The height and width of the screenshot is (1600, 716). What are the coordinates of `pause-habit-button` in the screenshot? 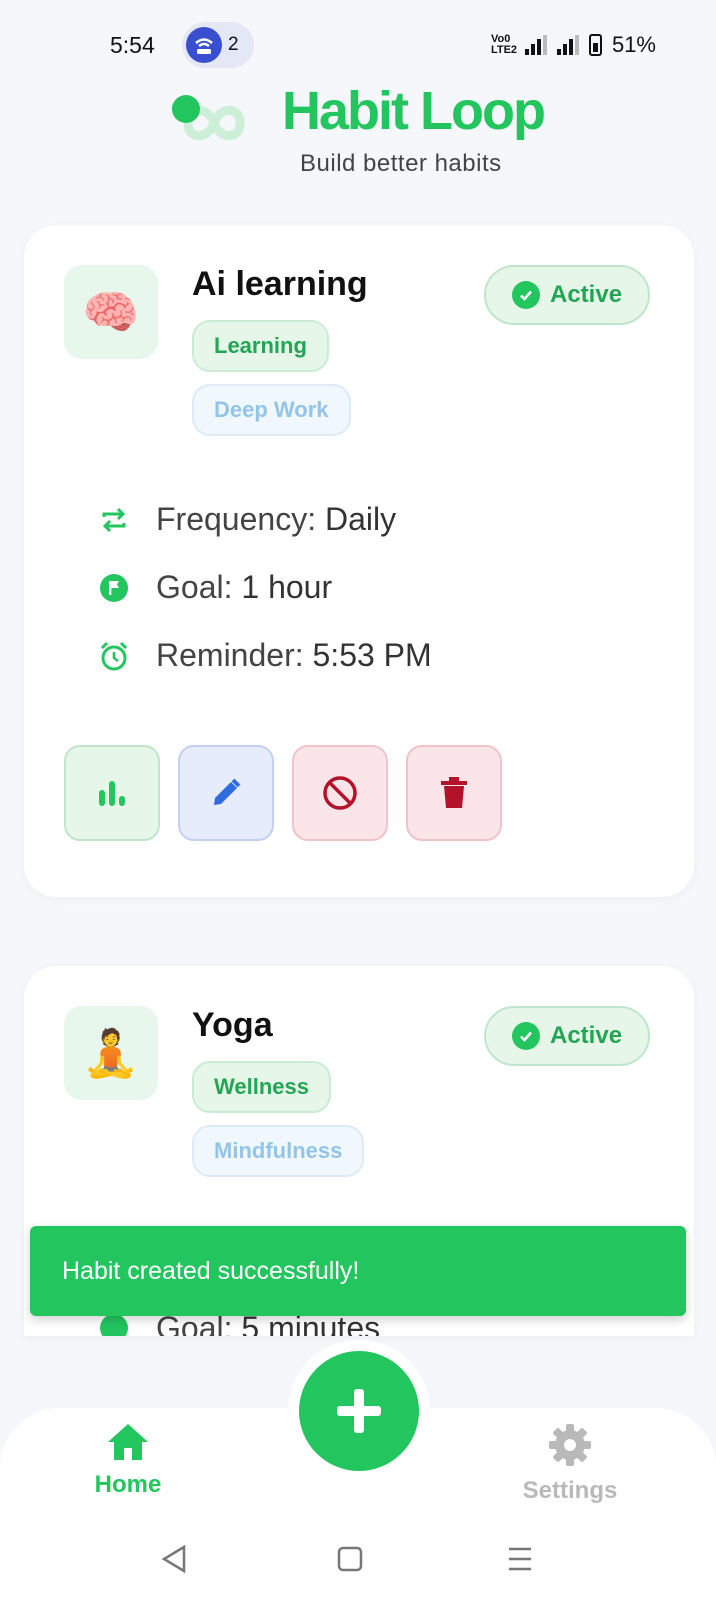 It's located at (340, 793).